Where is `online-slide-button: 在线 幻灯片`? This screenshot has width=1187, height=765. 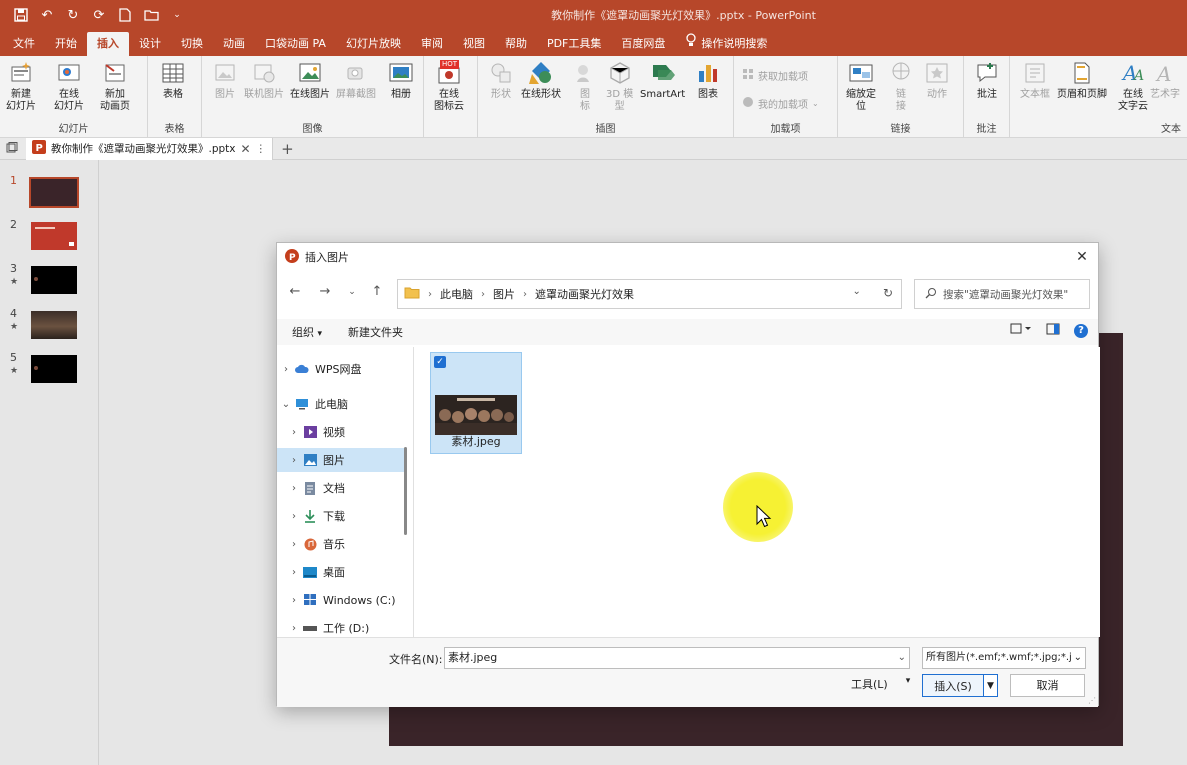
online-slide-button: 在线 幻灯片 is located at coordinates (69, 86).